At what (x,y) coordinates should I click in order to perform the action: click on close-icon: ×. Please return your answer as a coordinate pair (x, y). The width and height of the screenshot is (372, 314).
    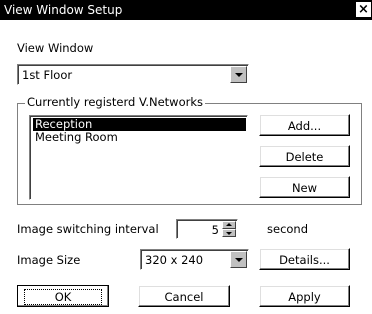
    Looking at the image, I should click on (363, 9).